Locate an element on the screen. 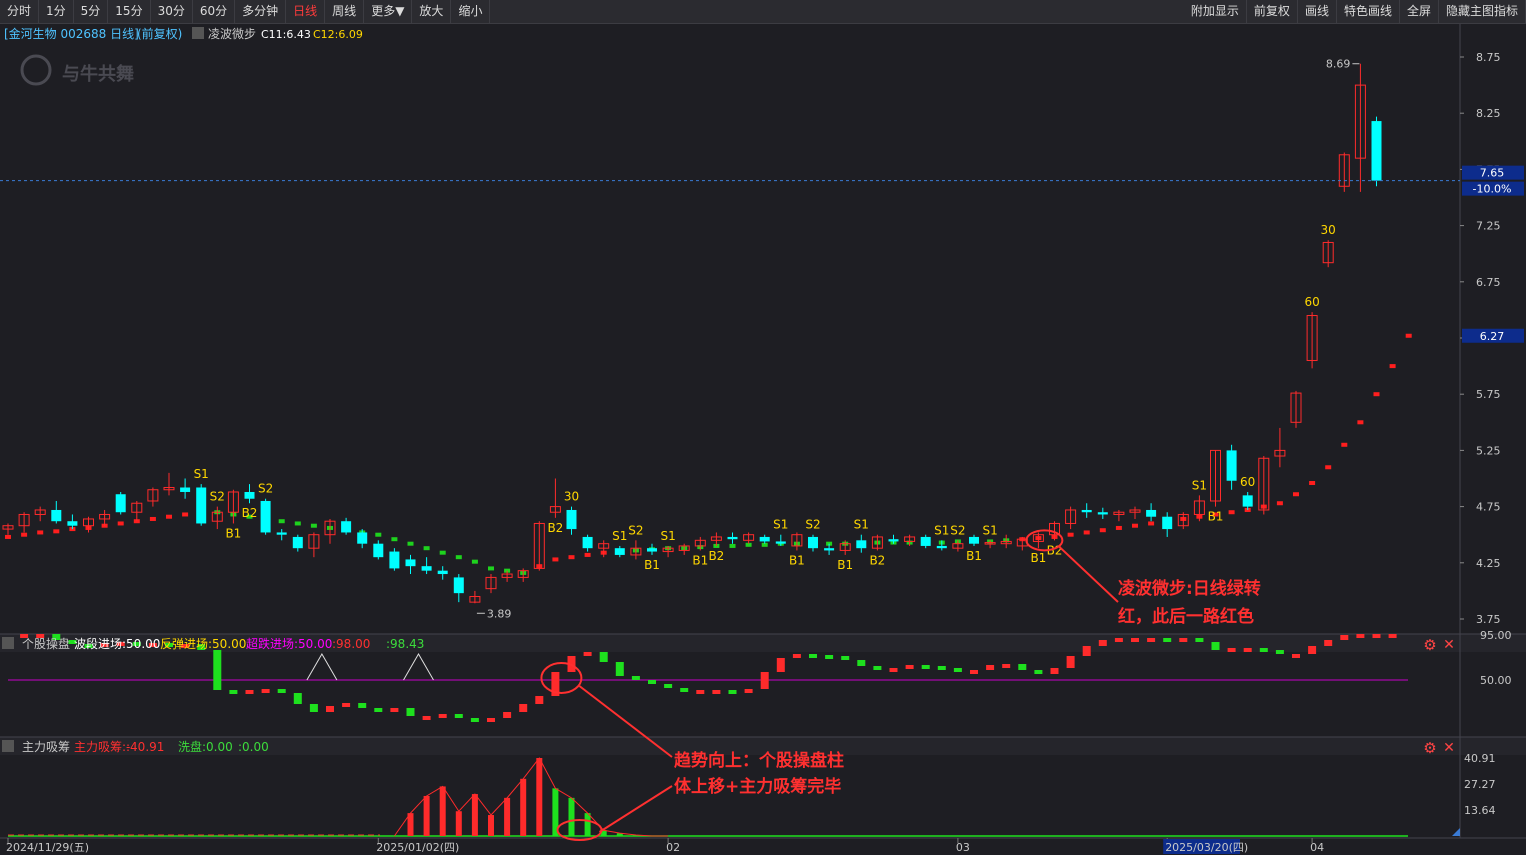 Image resolution: width=1526 pixels, height=855 pixels. toolbar-action-0: 附加显示 is located at coordinates (1215, 11).